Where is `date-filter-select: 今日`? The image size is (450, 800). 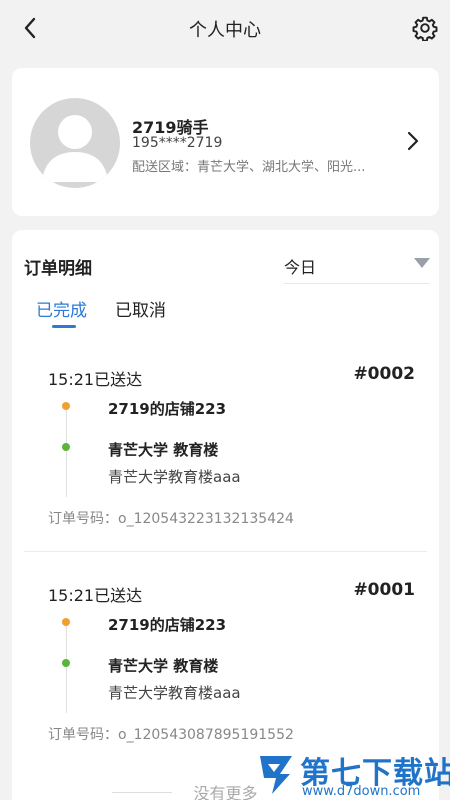 date-filter-select: 今日 is located at coordinates (357, 265).